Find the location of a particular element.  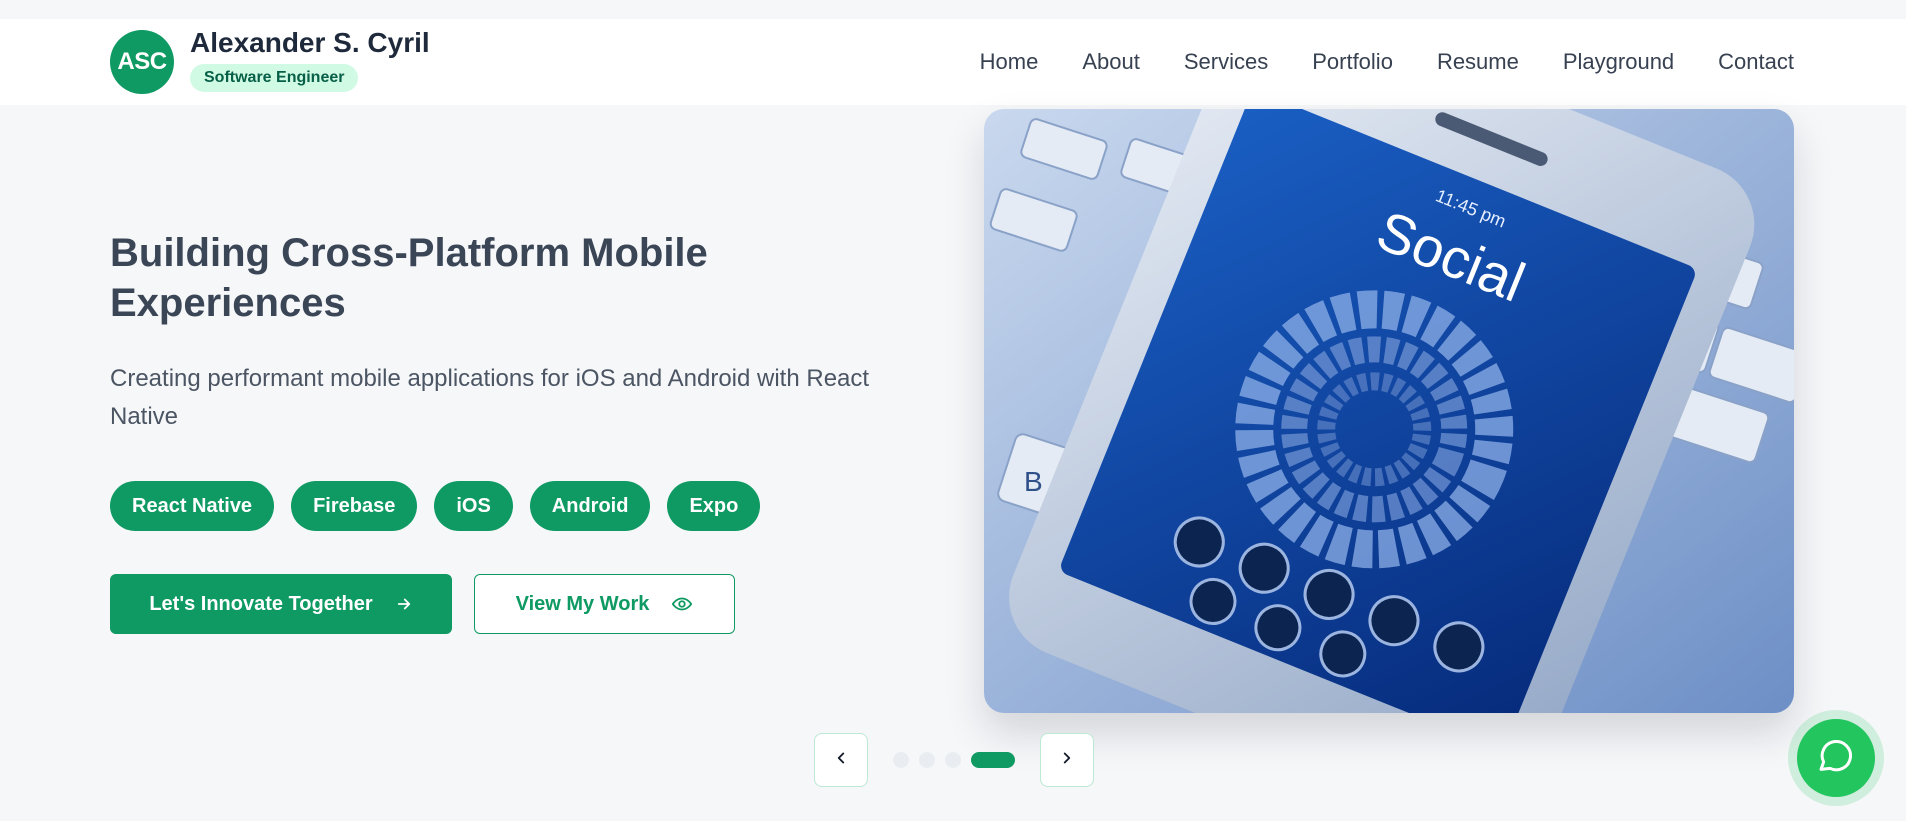

cta-group: Let's Innovate Together View My Work is located at coordinates (422, 604).